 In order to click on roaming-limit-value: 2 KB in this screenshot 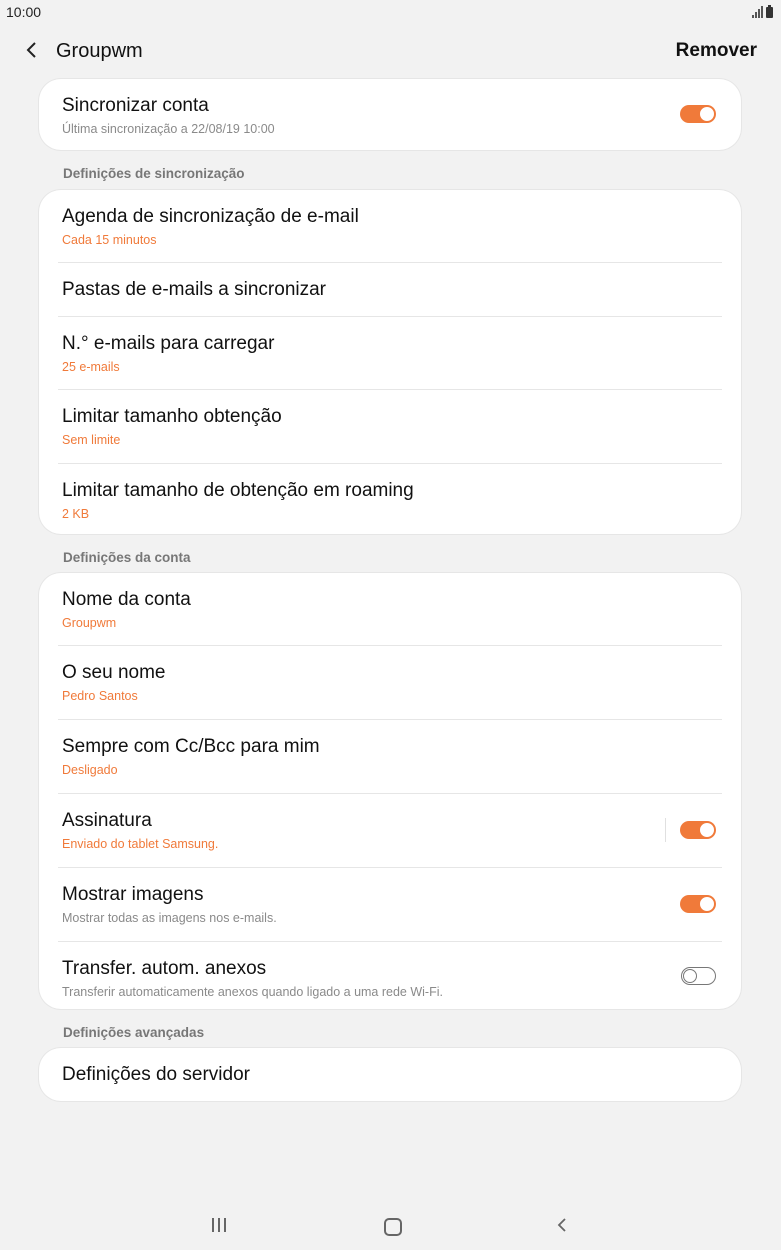, I will do `click(76, 514)`.